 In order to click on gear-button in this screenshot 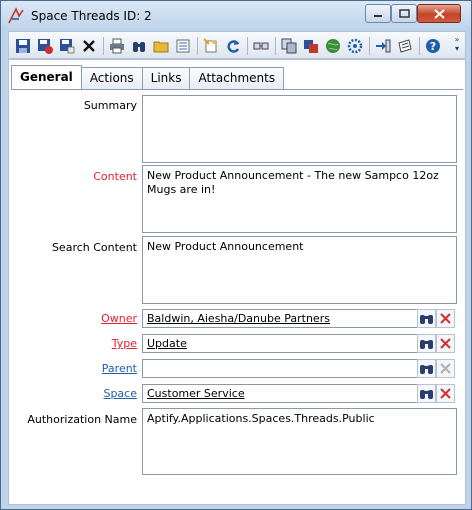, I will do `click(355, 46)`.